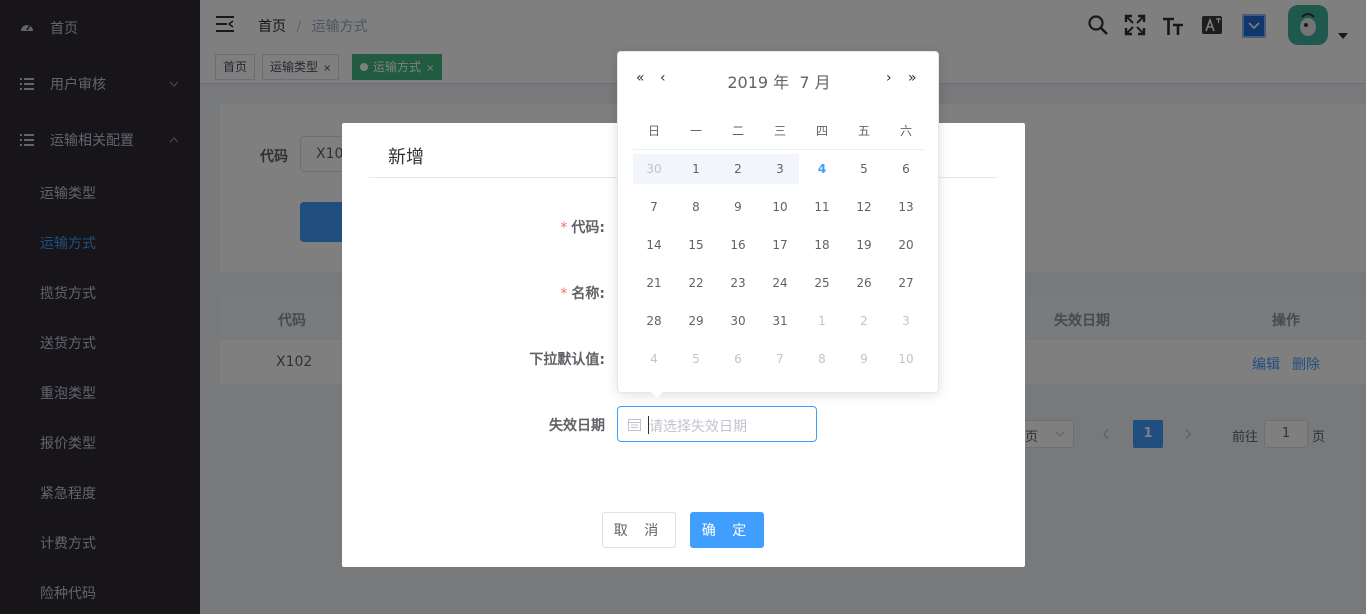 The height and width of the screenshot is (614, 1366). I want to click on calendar-day: 2, so click(738, 169).